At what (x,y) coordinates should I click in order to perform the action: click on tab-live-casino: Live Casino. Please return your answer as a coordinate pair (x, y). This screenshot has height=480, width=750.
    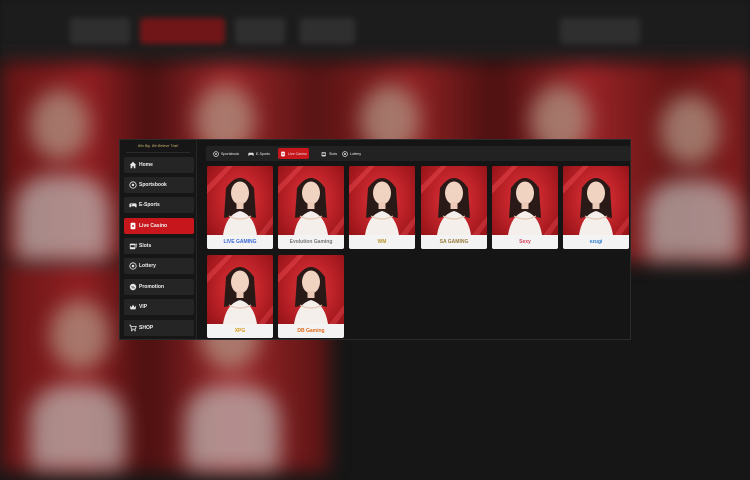
    Looking at the image, I should click on (293, 153).